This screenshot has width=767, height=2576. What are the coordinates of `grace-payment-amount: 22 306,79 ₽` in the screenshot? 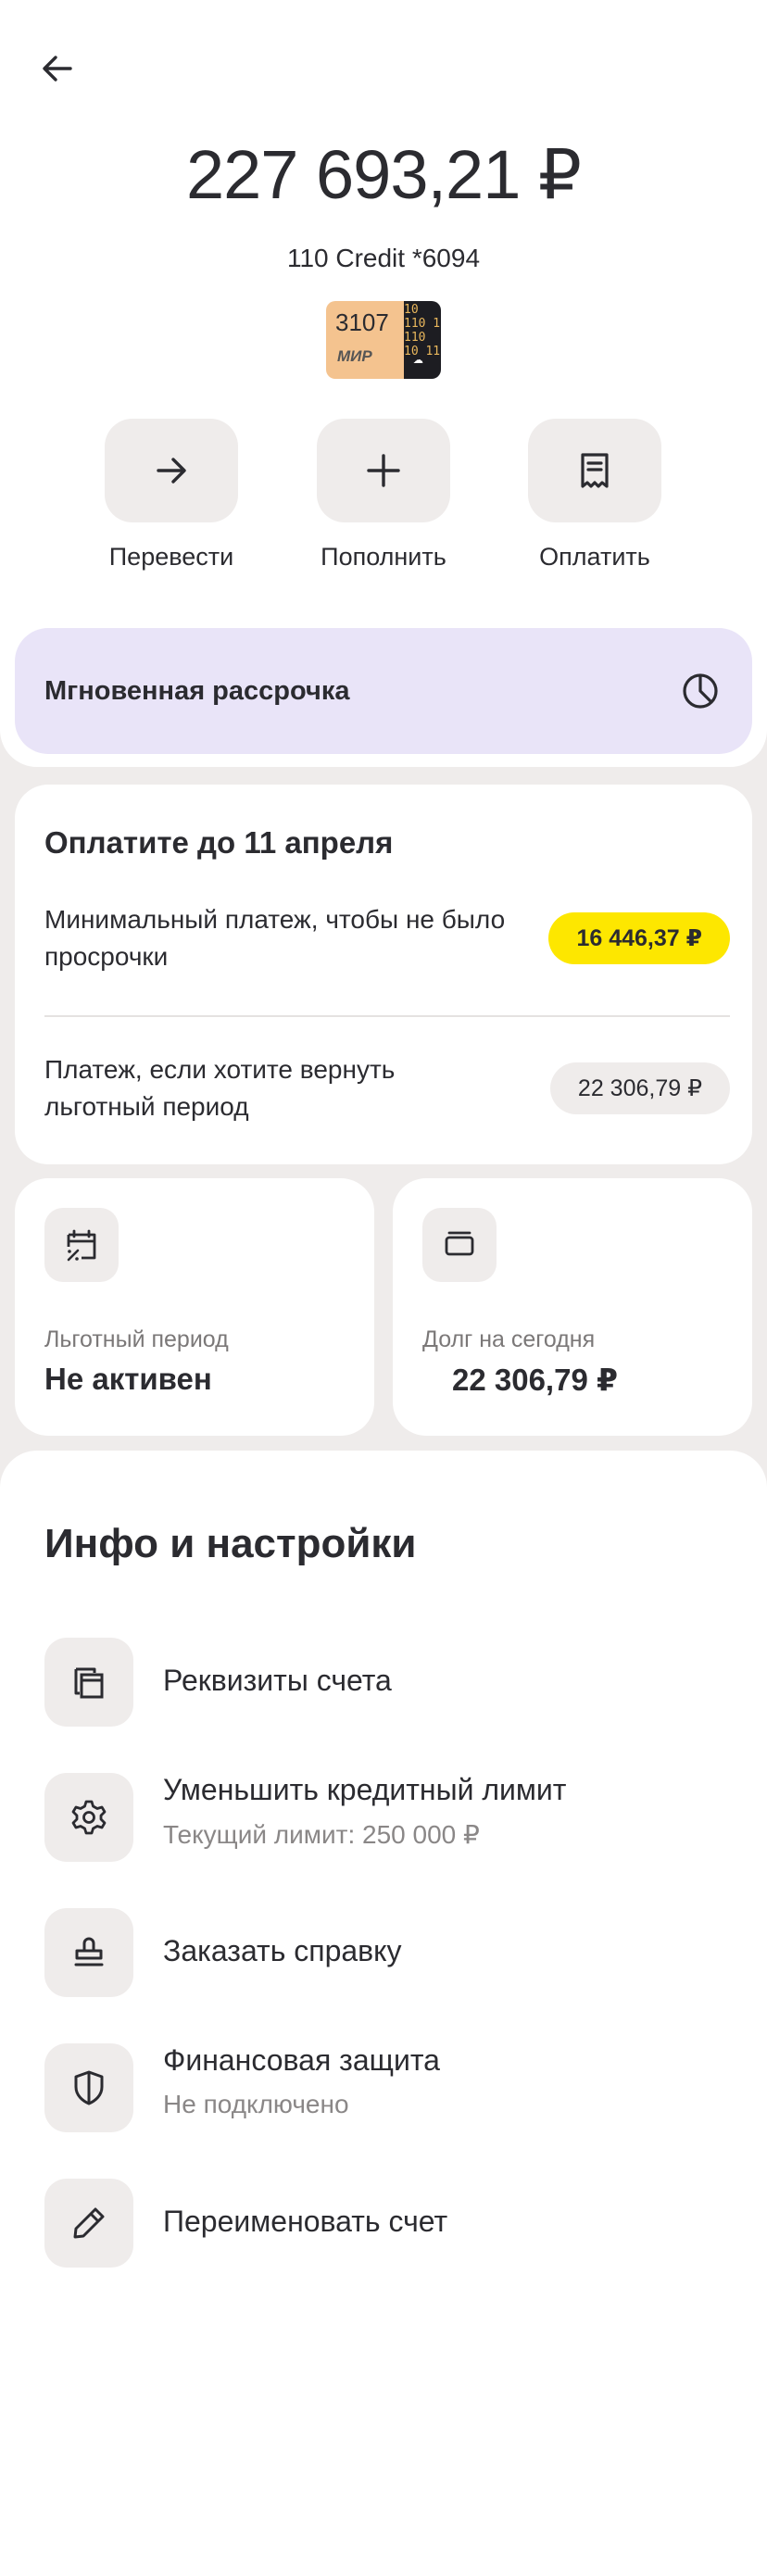 It's located at (639, 1088).